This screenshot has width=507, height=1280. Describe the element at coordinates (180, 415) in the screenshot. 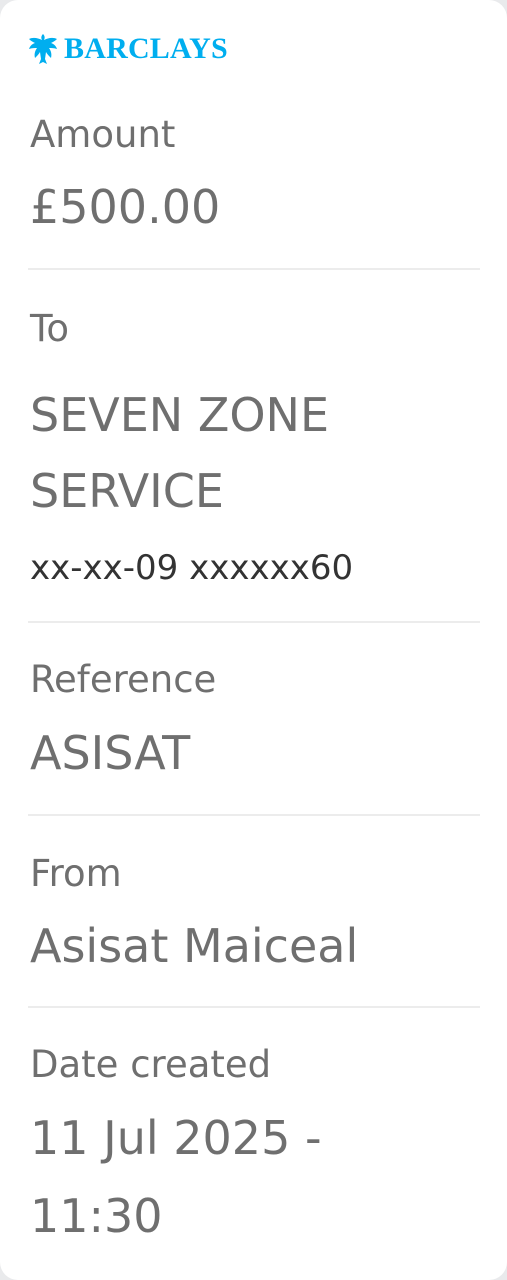

I see `payee-name-line-1: SEVEN ZONE` at that location.